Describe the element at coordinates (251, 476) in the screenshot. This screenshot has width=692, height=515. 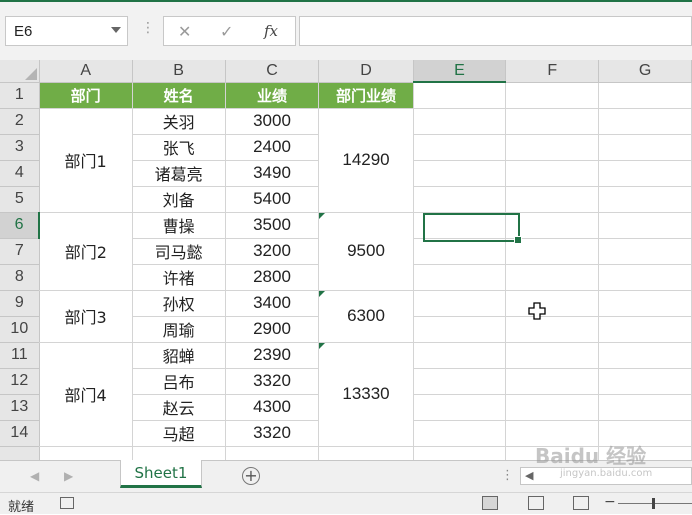
I see `plus-circle-icon: +` at that location.